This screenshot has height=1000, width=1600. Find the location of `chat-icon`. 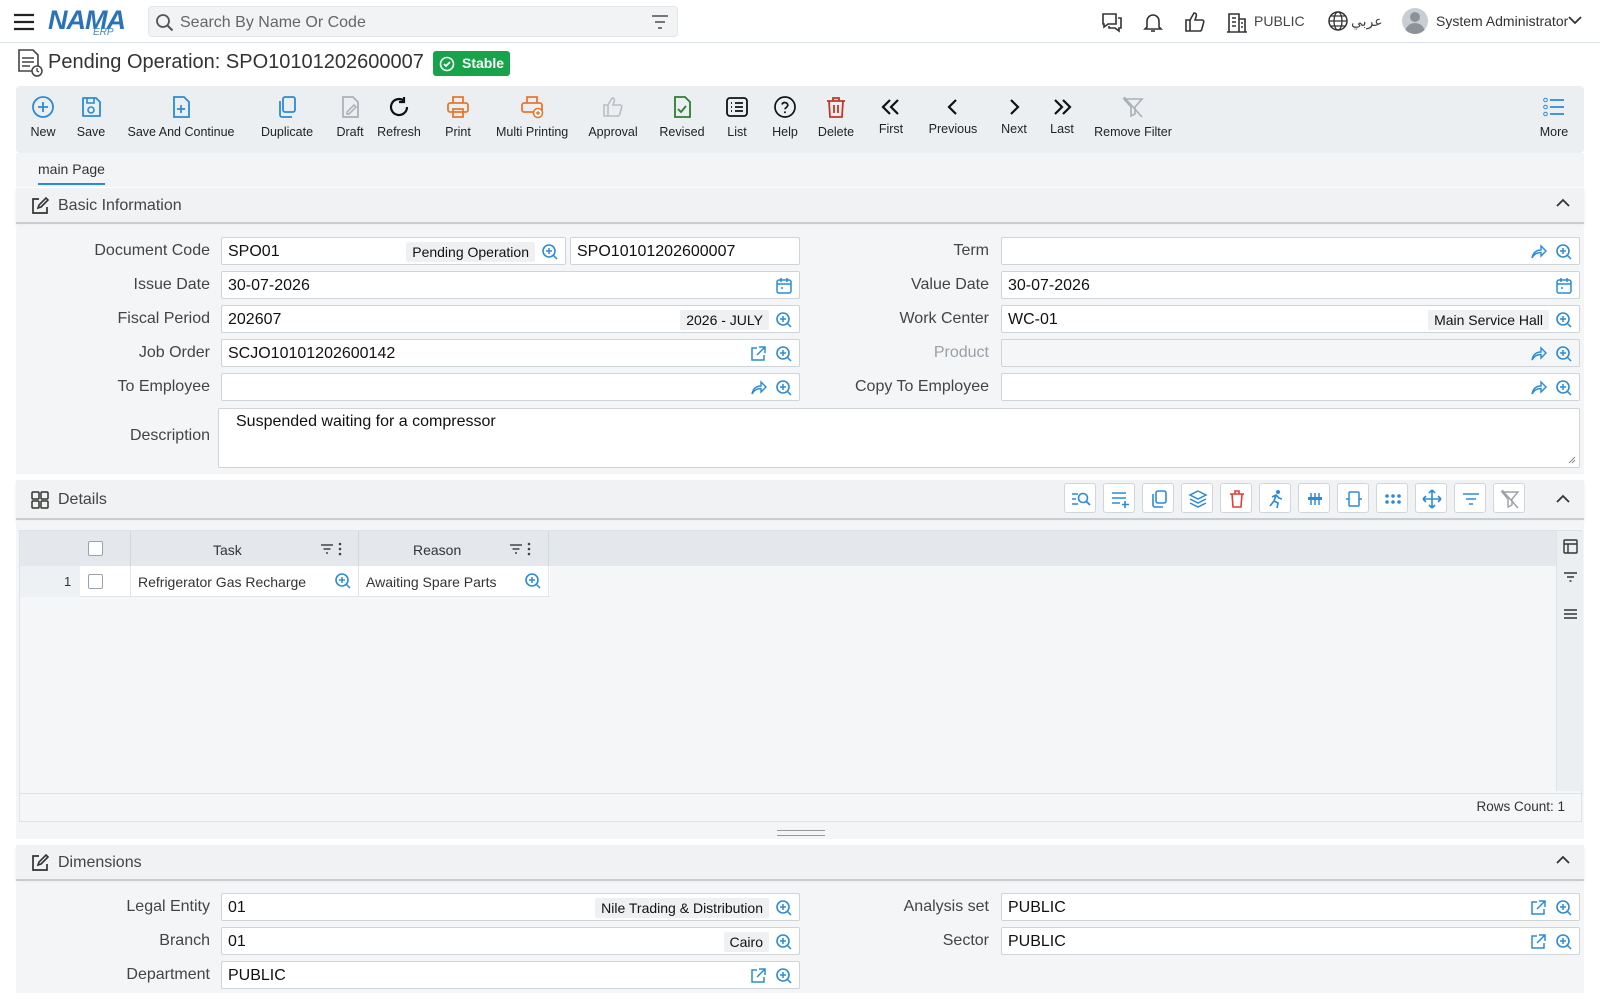

chat-icon is located at coordinates (1112, 22).